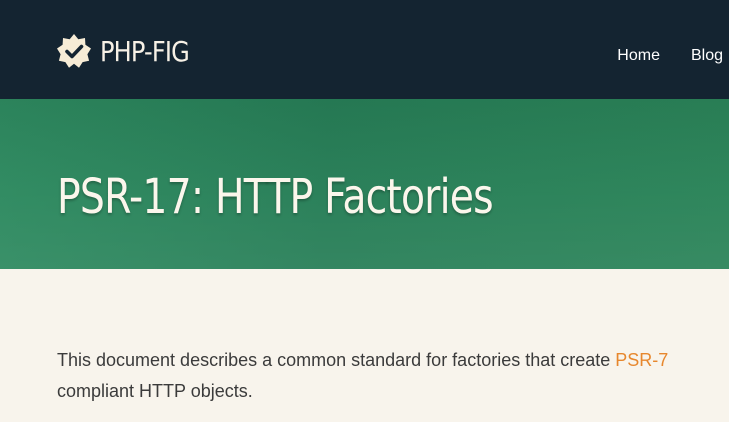  Describe the element at coordinates (74, 51) in the screenshot. I see `verified-badge-icon` at that location.